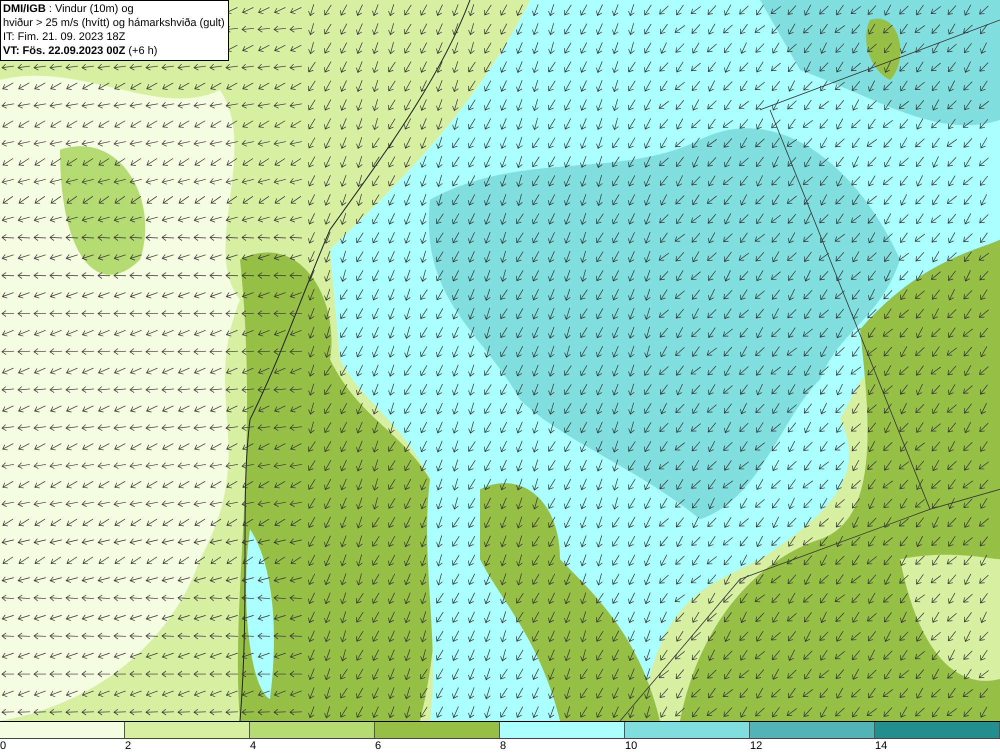 The height and width of the screenshot is (753, 1000). Describe the element at coordinates (69, 9) in the screenshot. I see `map-title-line: DMI/IGB : Vindur (10m) og` at that location.